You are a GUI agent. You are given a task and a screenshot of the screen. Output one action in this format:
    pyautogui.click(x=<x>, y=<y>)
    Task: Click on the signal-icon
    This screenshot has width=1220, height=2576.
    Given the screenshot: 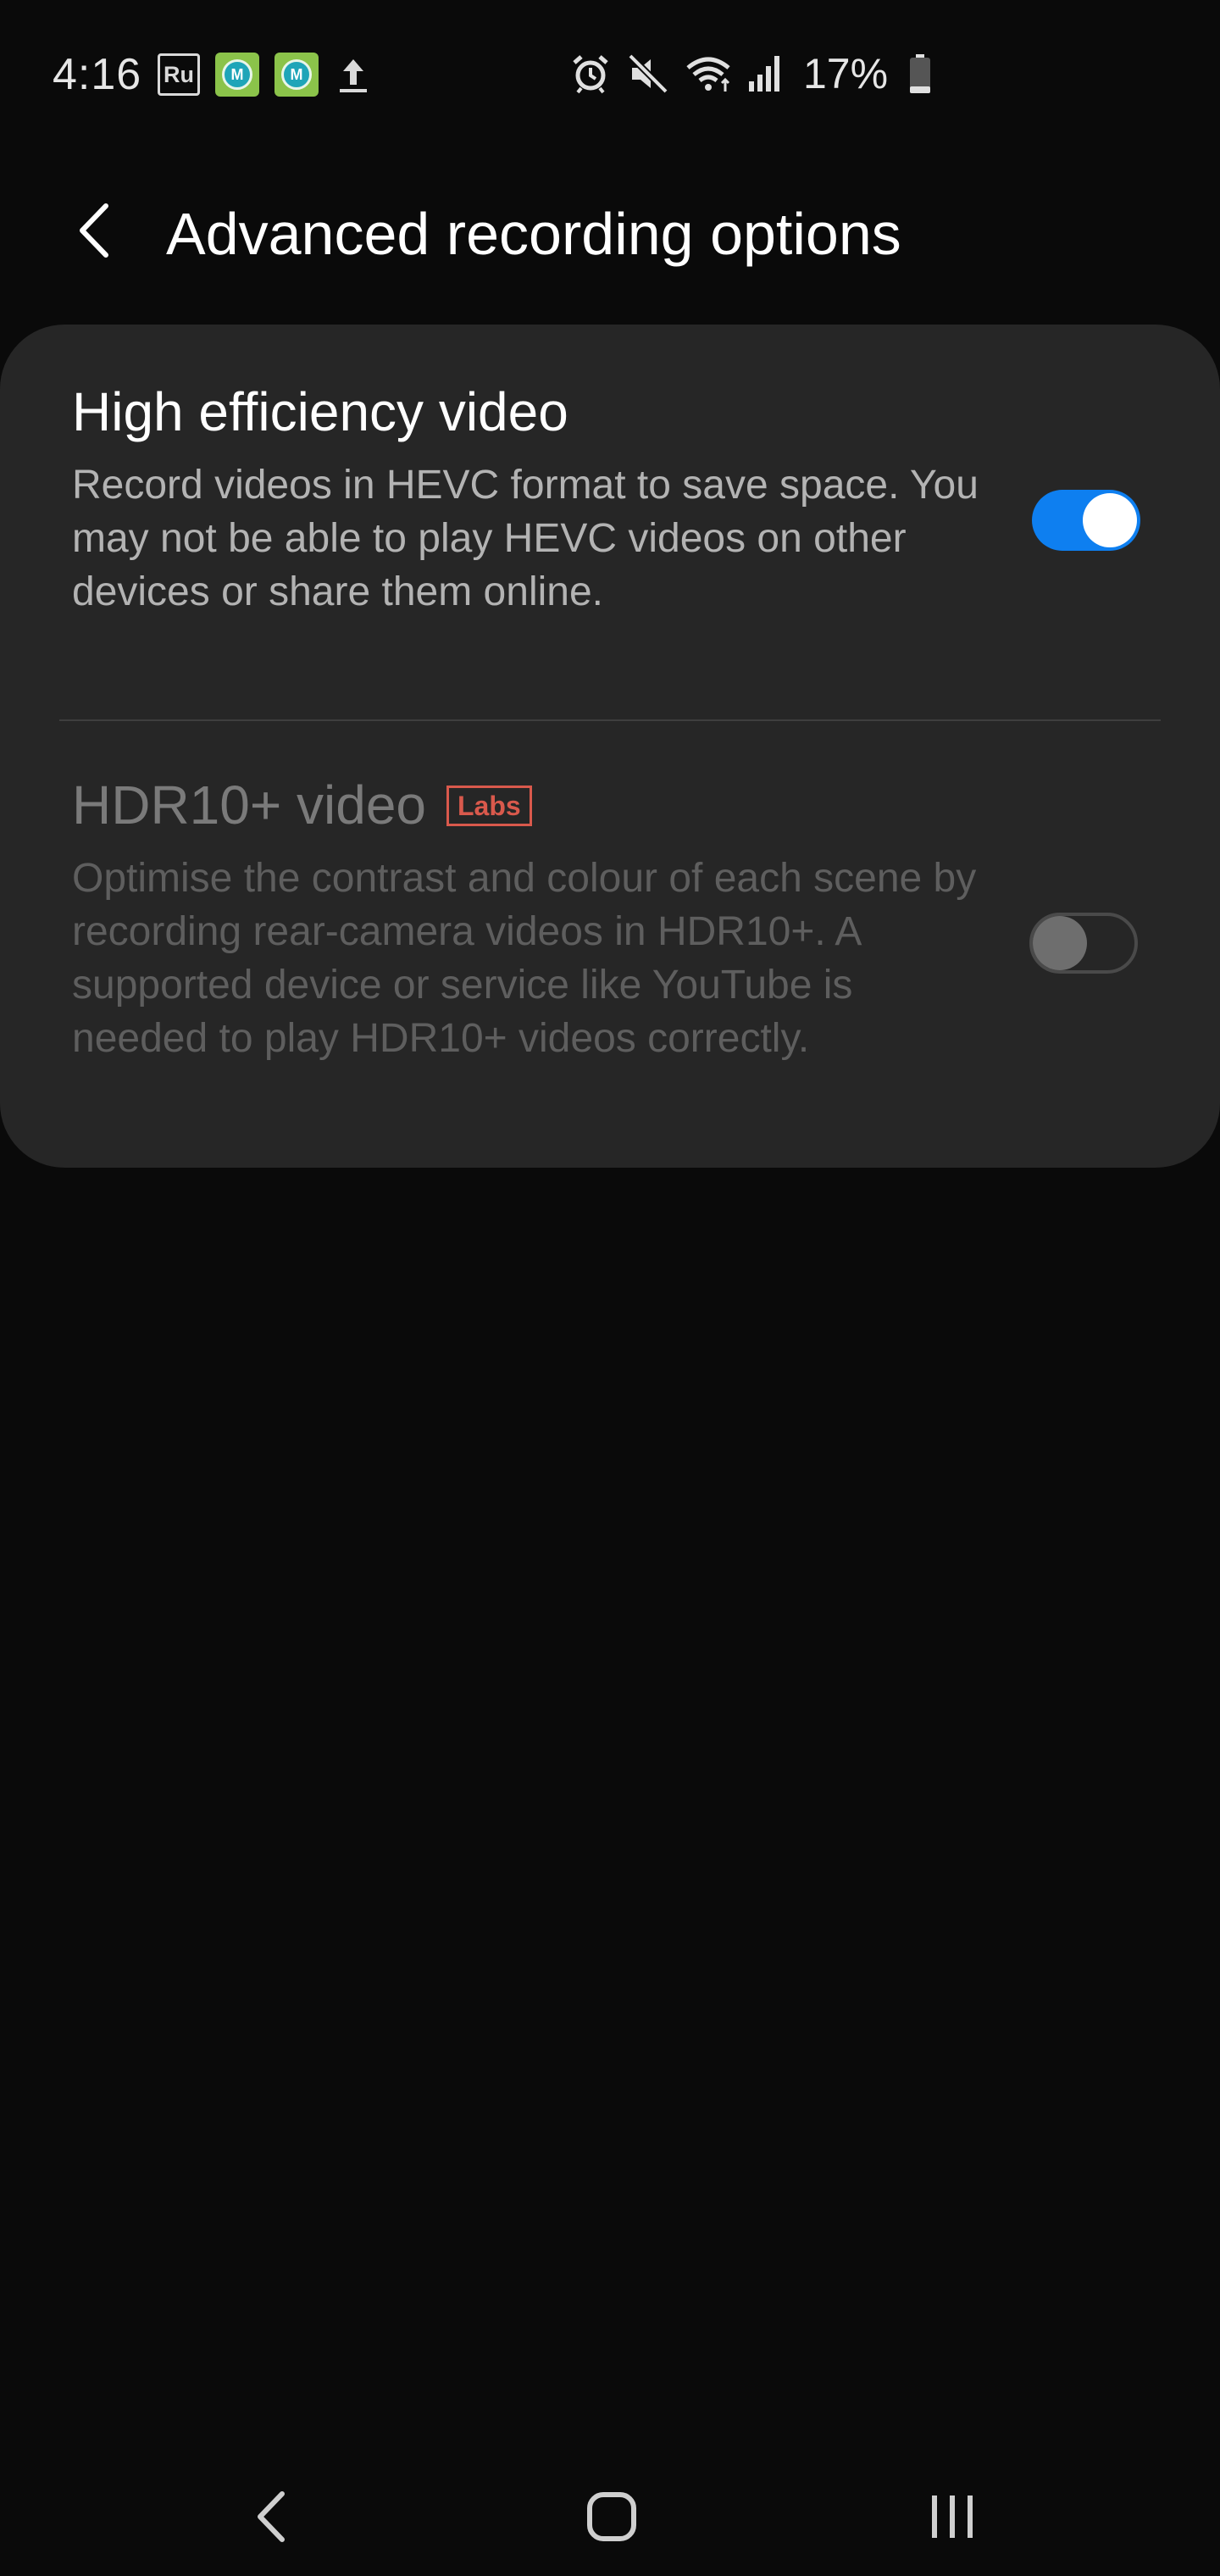 What is the action you would take?
    pyautogui.click(x=764, y=74)
    